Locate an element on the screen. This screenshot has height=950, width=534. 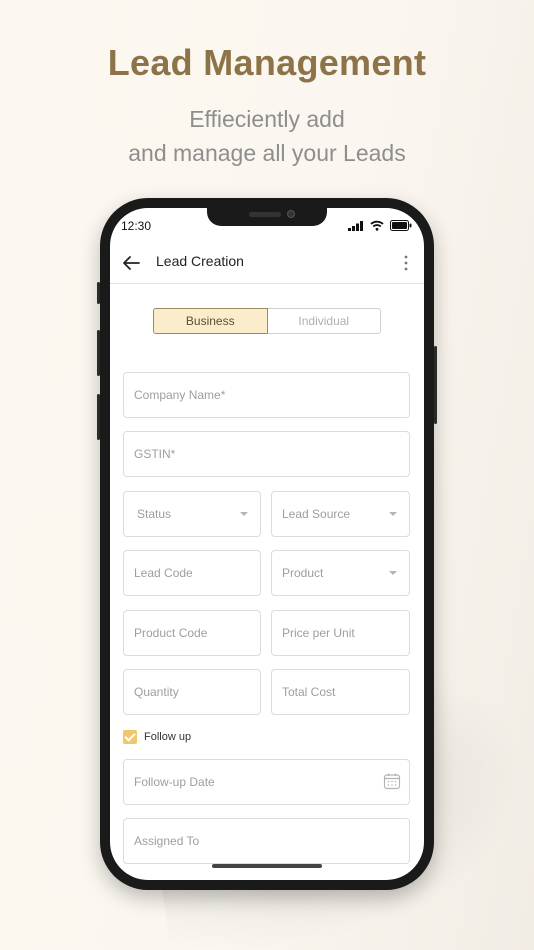
total-cost-field is located at coordinates (340, 692).